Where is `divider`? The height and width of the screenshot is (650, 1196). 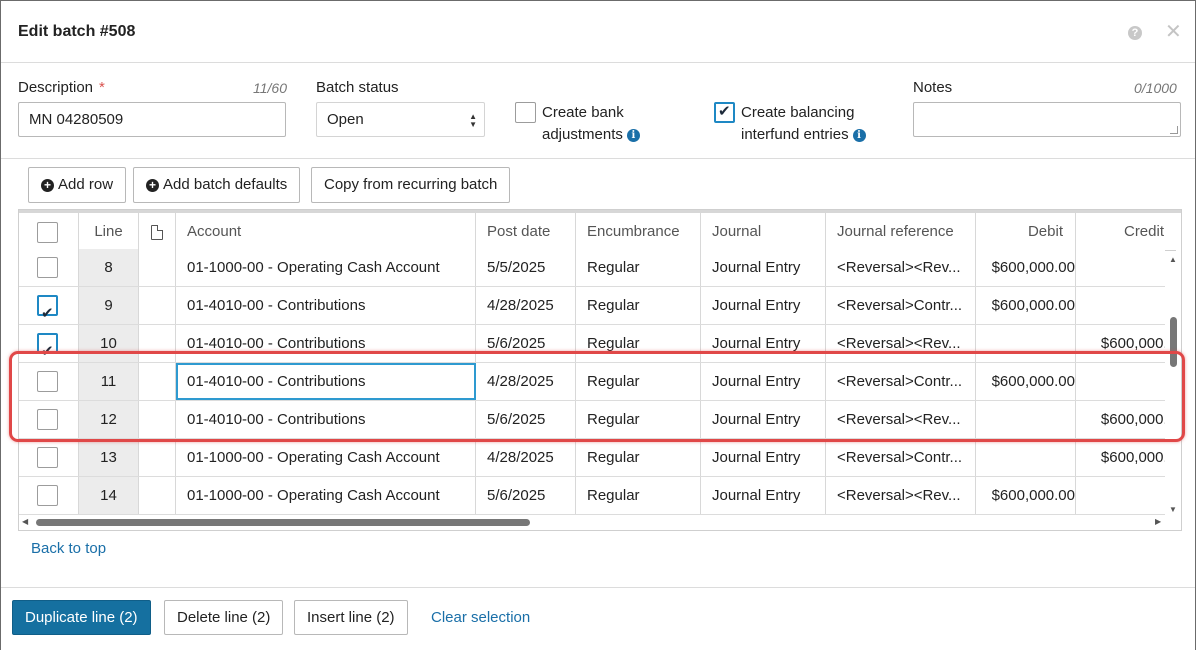 divider is located at coordinates (598, 158).